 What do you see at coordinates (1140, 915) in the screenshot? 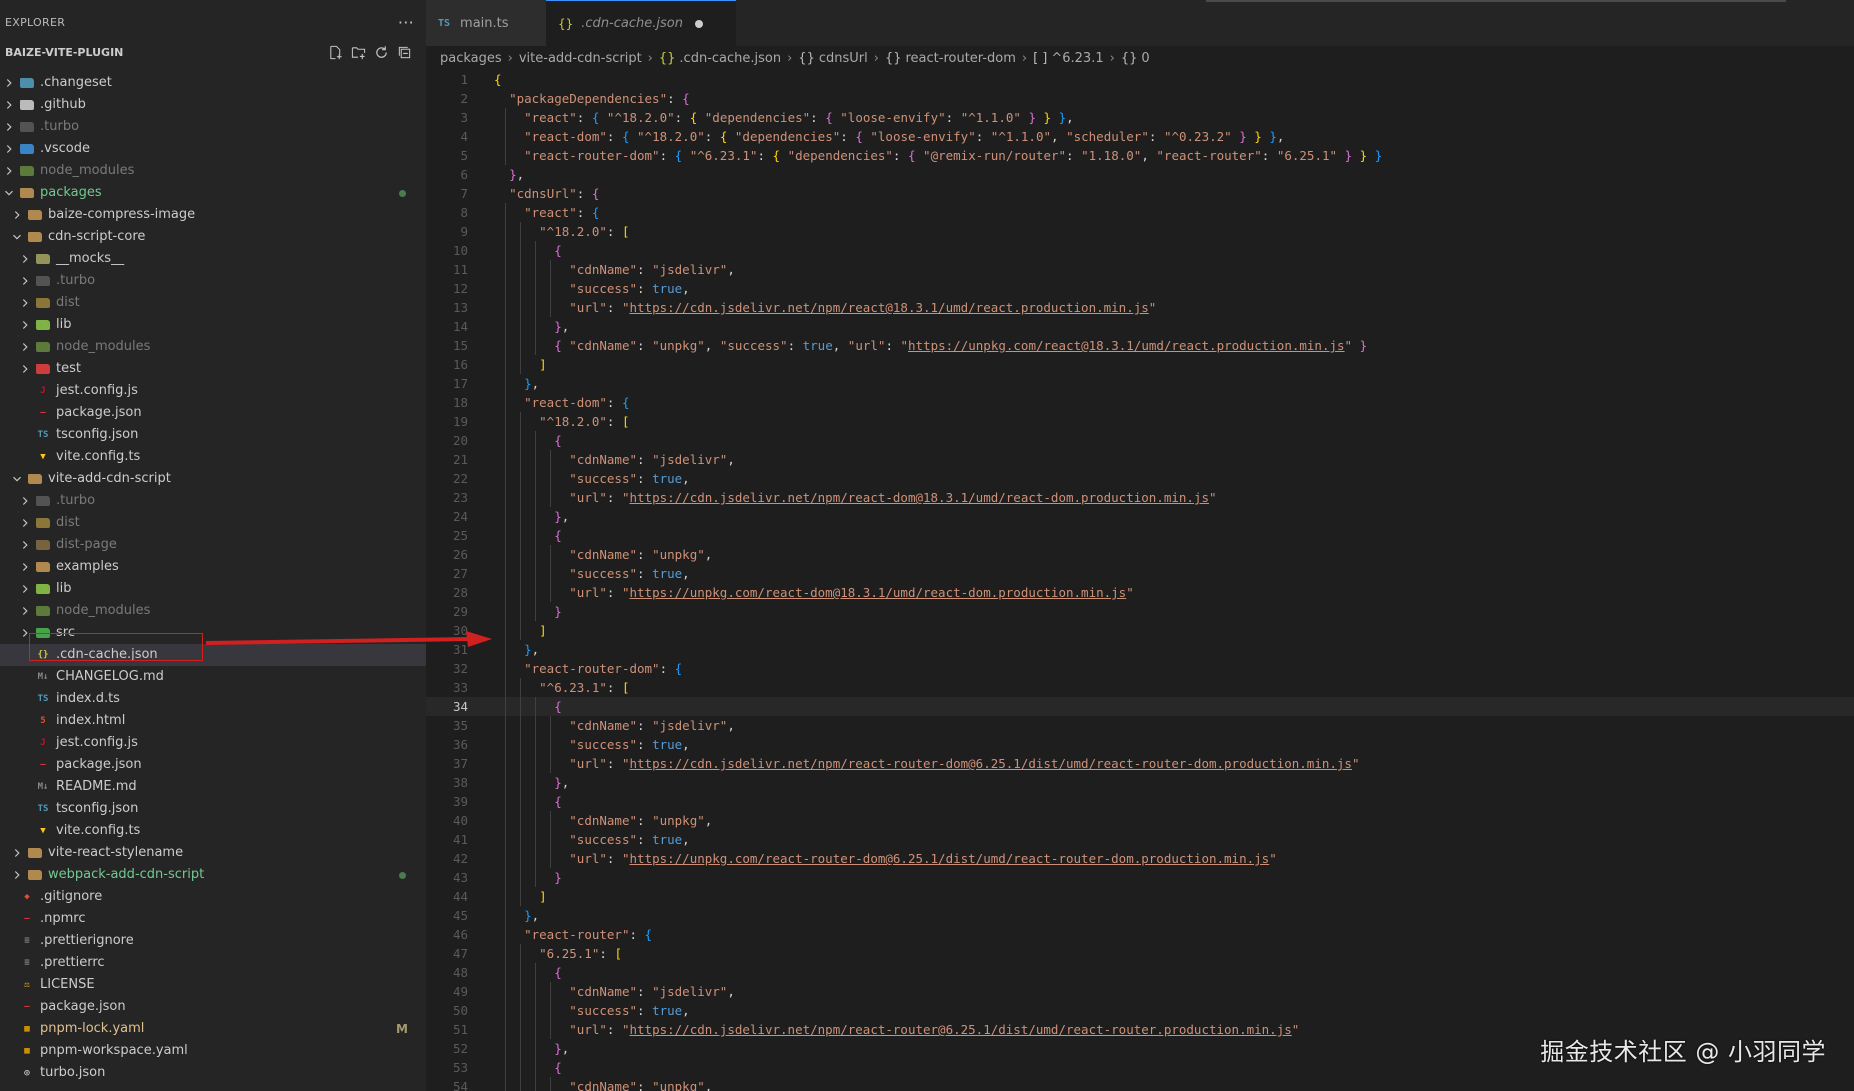
I see `code-line: 45 },` at bounding box center [1140, 915].